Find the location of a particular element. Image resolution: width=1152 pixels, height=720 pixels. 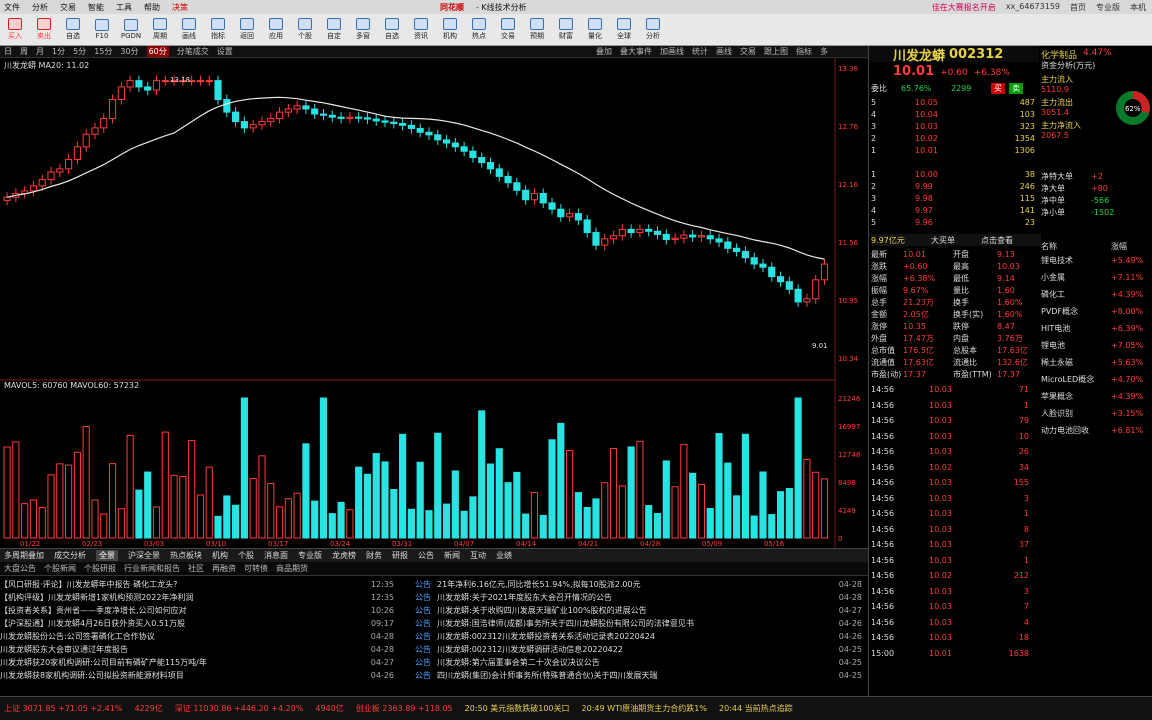

home-button: 首页 is located at coordinates (1078, 7).